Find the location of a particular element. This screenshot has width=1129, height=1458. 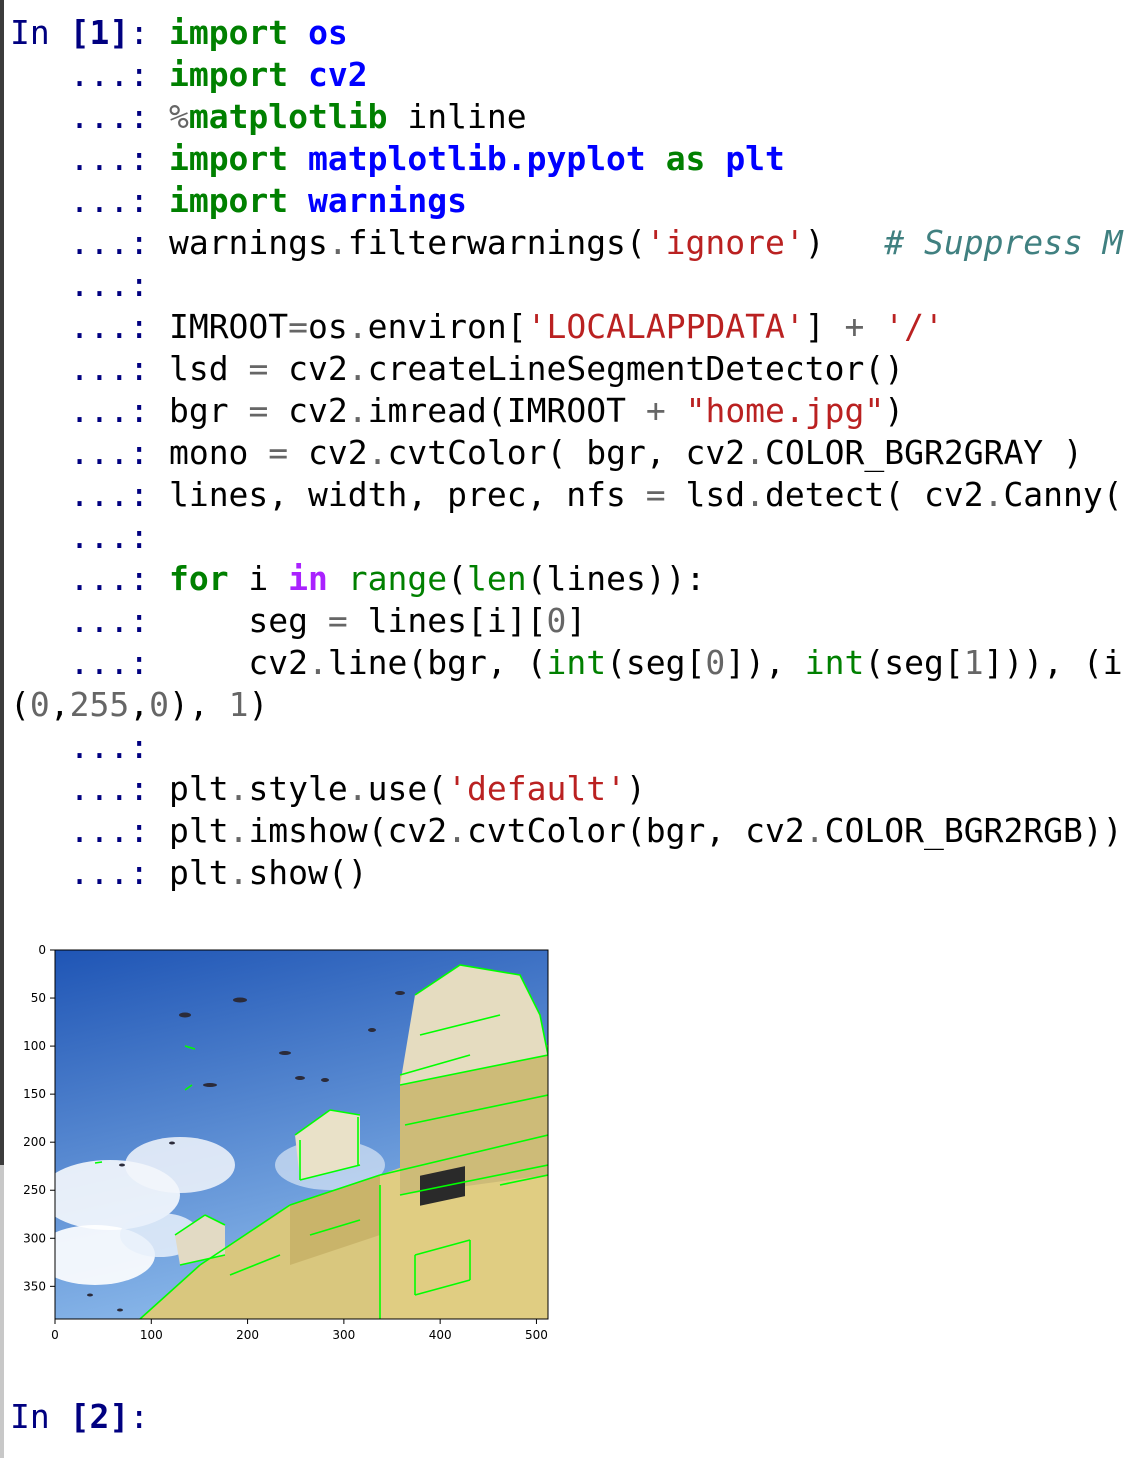

code-token: in is located at coordinates (308, 578).